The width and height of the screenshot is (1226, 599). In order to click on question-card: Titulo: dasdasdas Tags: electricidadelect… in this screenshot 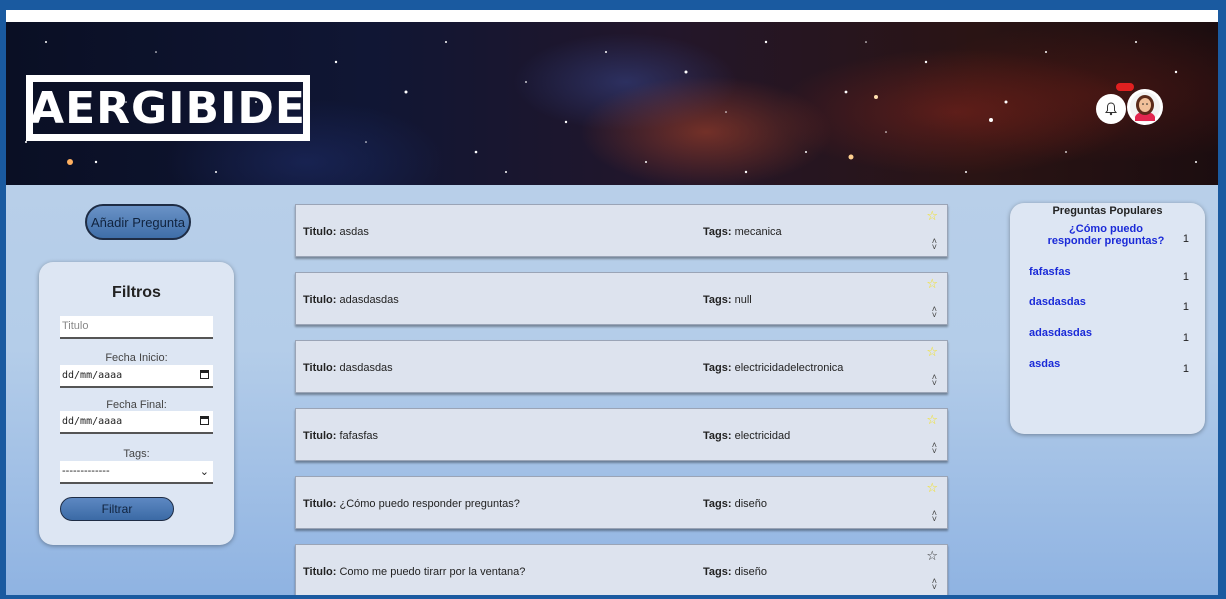, I will do `click(621, 366)`.